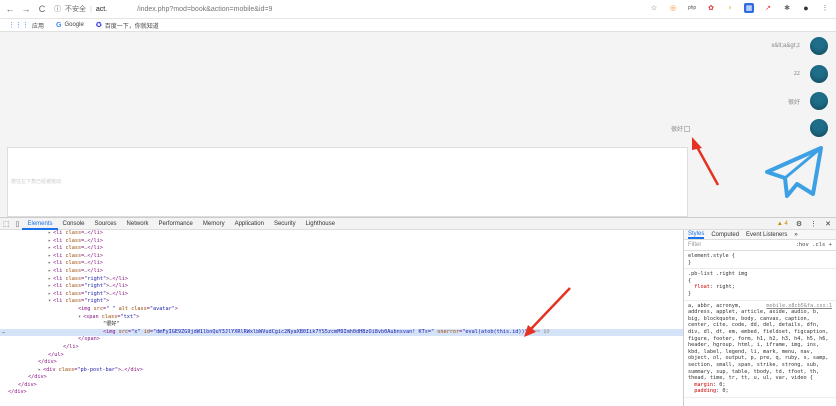 The image size is (836, 406). What do you see at coordinates (795, 235) in the screenshot?
I see `tab-more: »` at bounding box center [795, 235].